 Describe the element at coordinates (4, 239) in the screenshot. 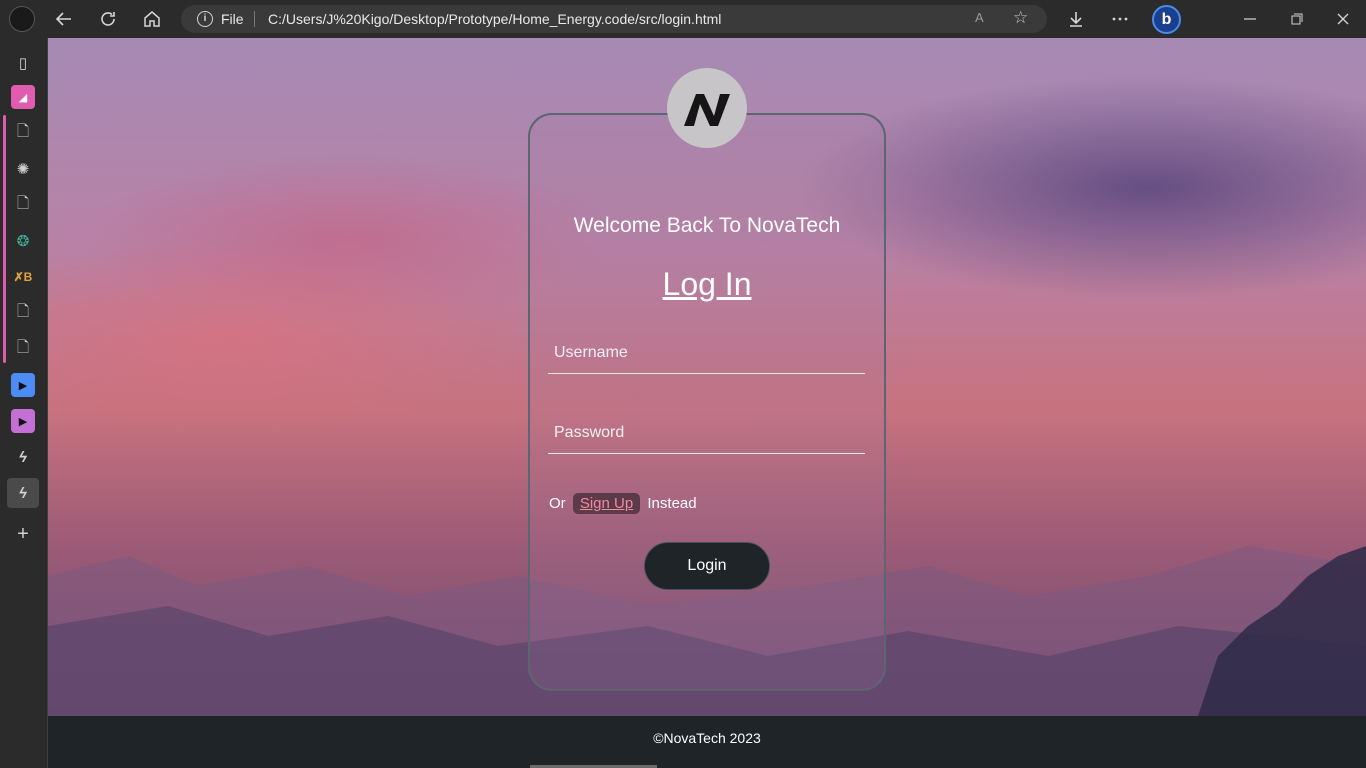

I see `tab-group-indicator` at that location.